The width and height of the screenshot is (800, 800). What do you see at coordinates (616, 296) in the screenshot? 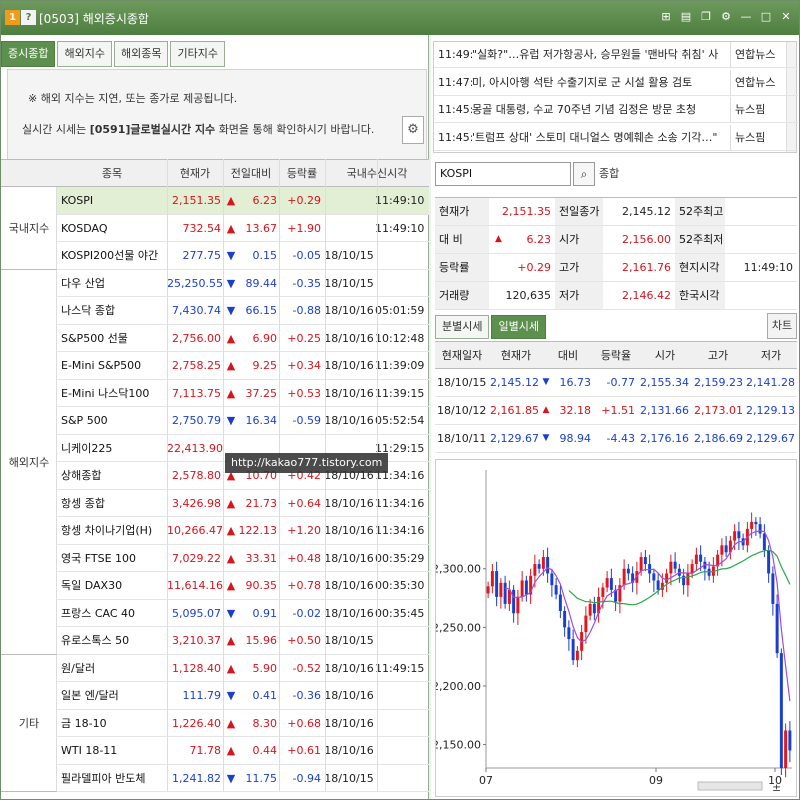
I see `quote-row: 거래량 120,635 저가 2,146.42 한국시각` at bounding box center [616, 296].